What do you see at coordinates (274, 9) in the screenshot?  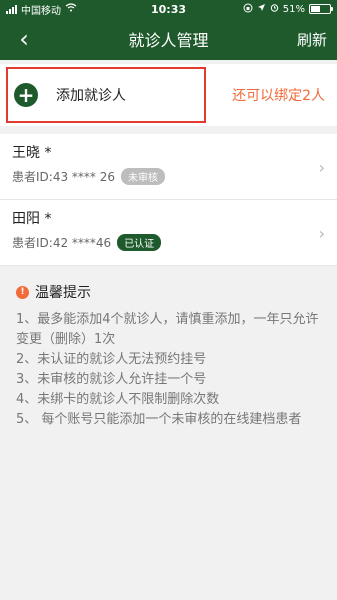 I see `alarm-icon` at bounding box center [274, 9].